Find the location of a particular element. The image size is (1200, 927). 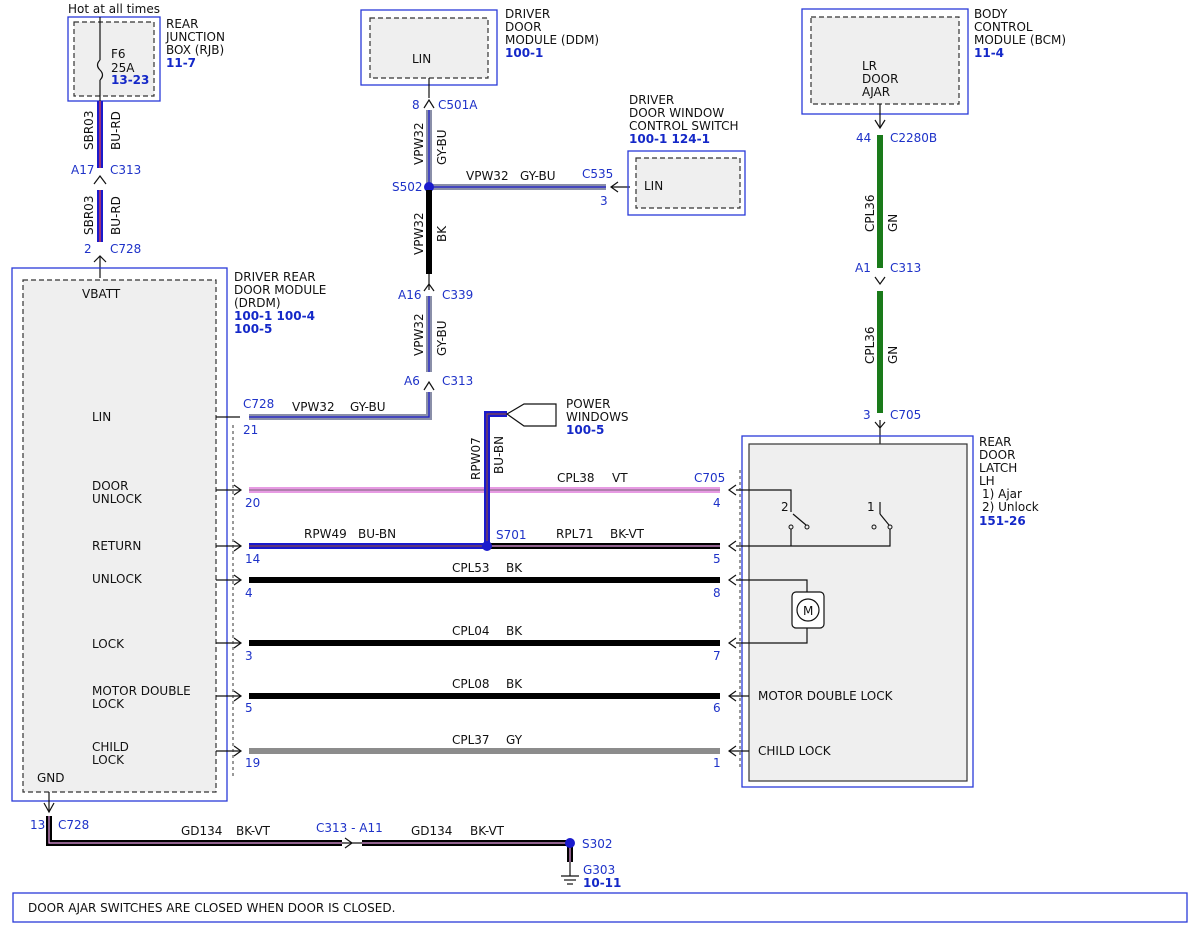

bcm-ref: 11-4 is located at coordinates (989, 53).